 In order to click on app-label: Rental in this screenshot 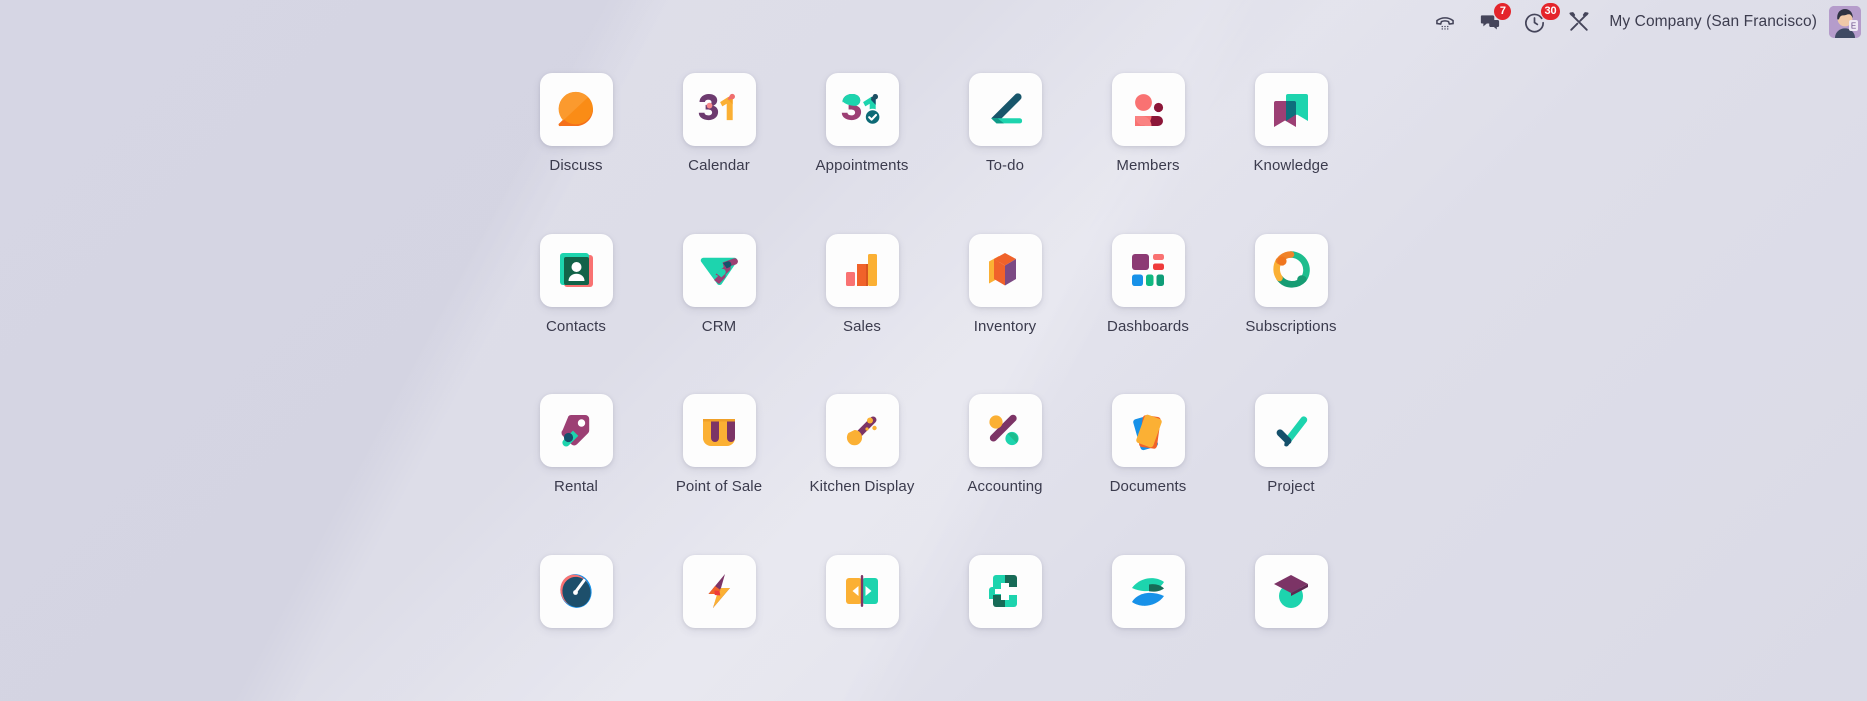, I will do `click(576, 486)`.